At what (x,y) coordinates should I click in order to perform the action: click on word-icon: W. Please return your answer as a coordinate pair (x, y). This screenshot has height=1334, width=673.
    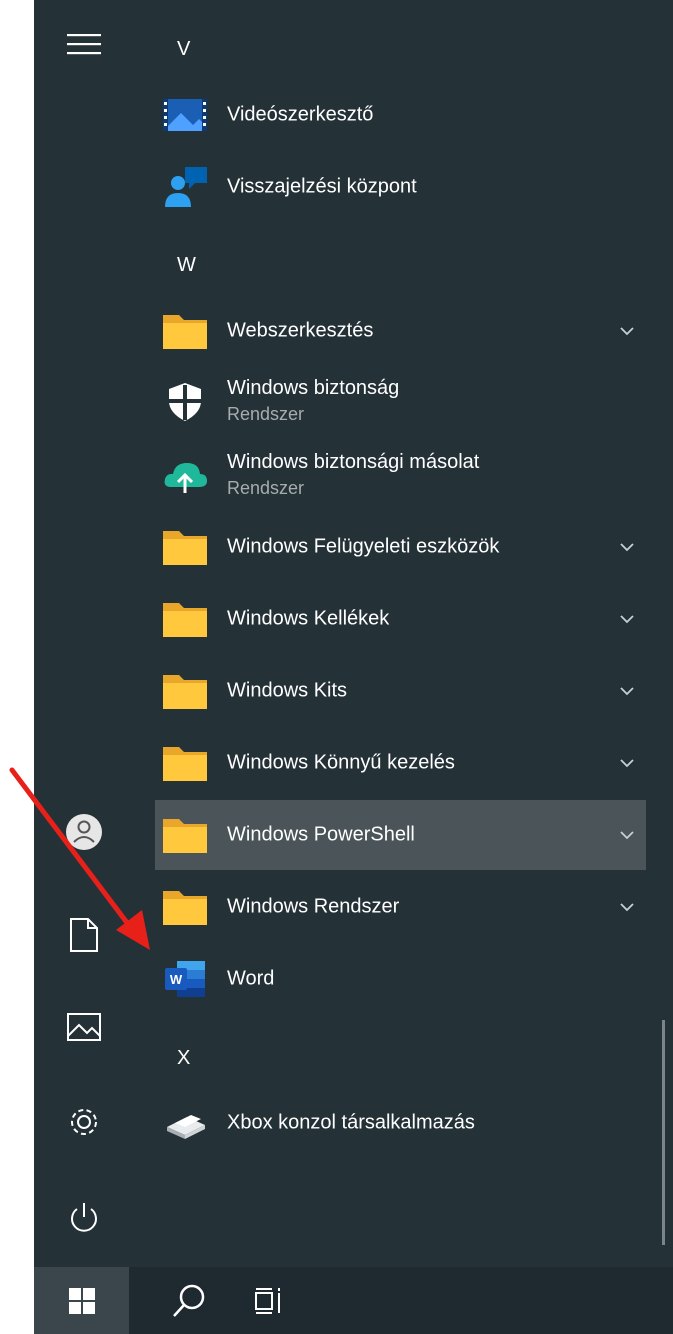
    Looking at the image, I should click on (185, 979).